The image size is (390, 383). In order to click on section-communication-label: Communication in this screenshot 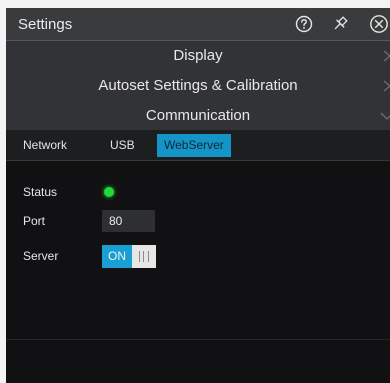, I will do `click(198, 115)`.